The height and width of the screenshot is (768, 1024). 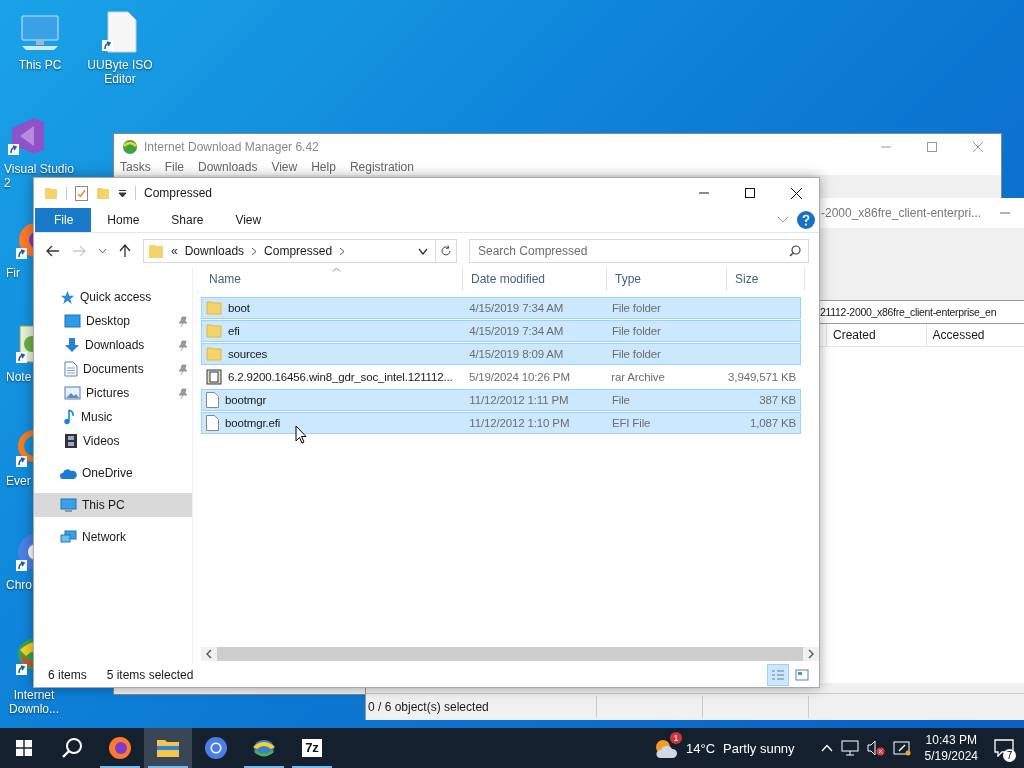 What do you see at coordinates (510, 654) in the screenshot?
I see `scrollbar-thumb` at bounding box center [510, 654].